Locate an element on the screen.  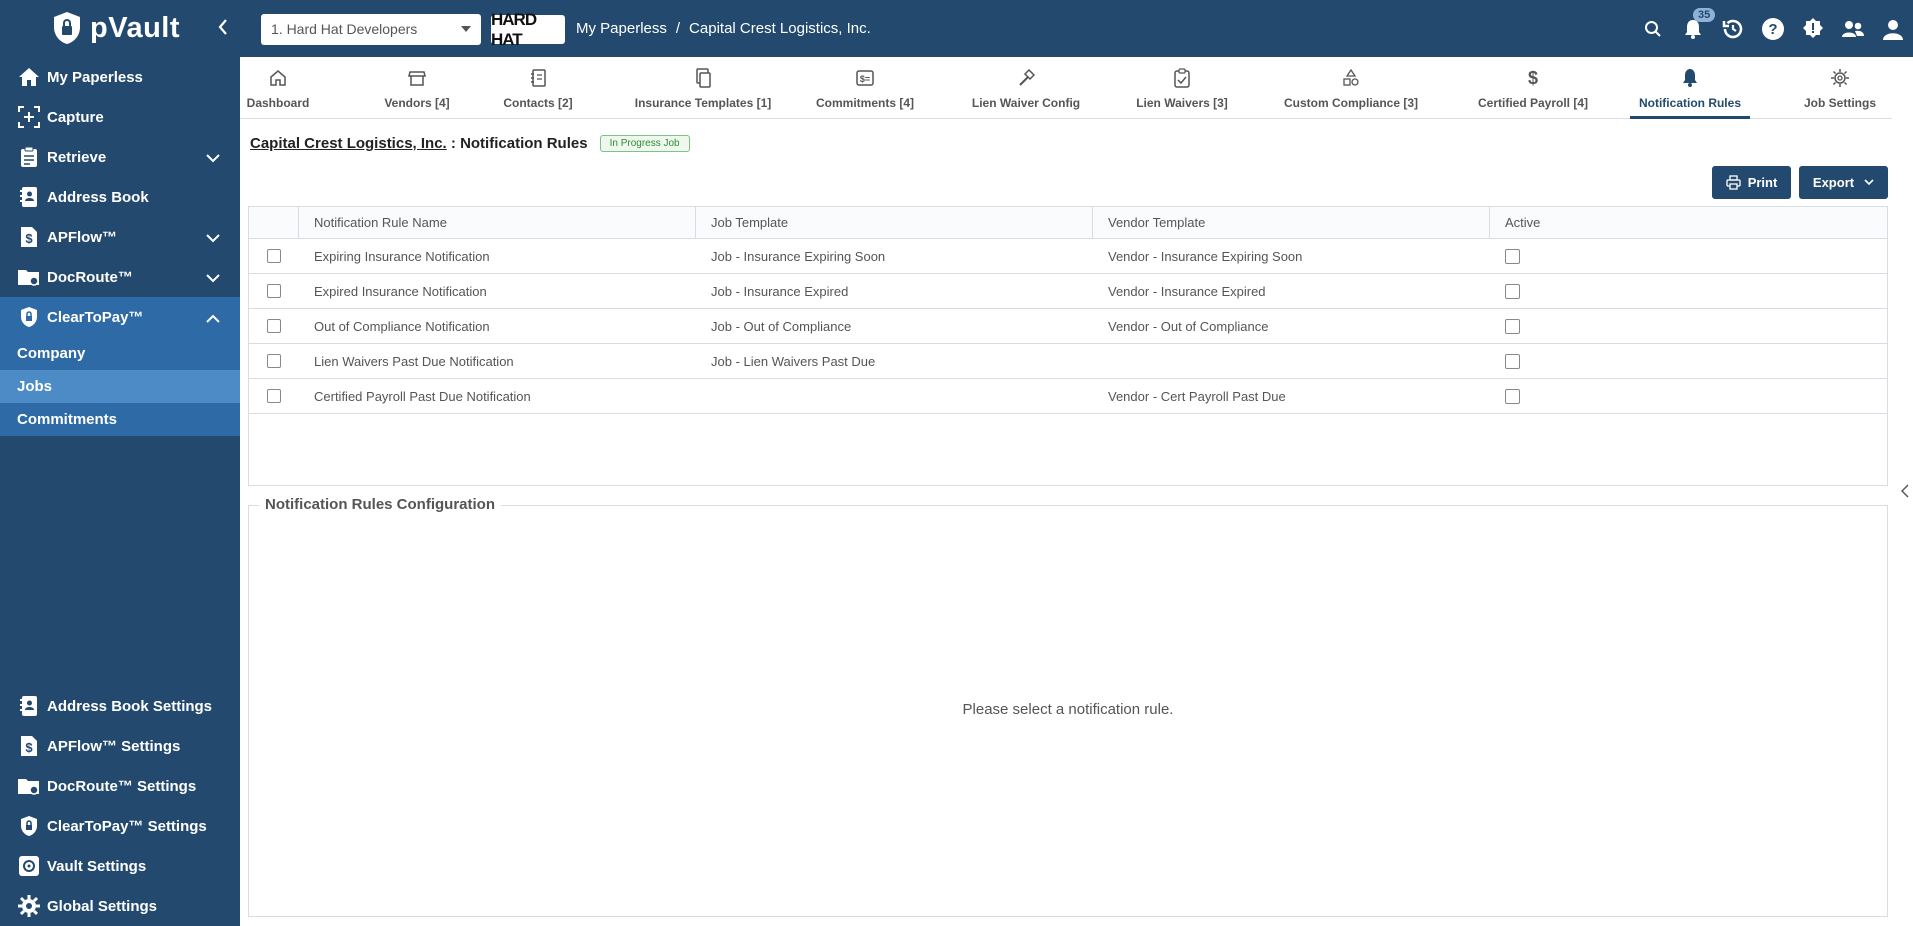
sidebar-item-my-paperless: My Paperless is located at coordinates (120, 77).